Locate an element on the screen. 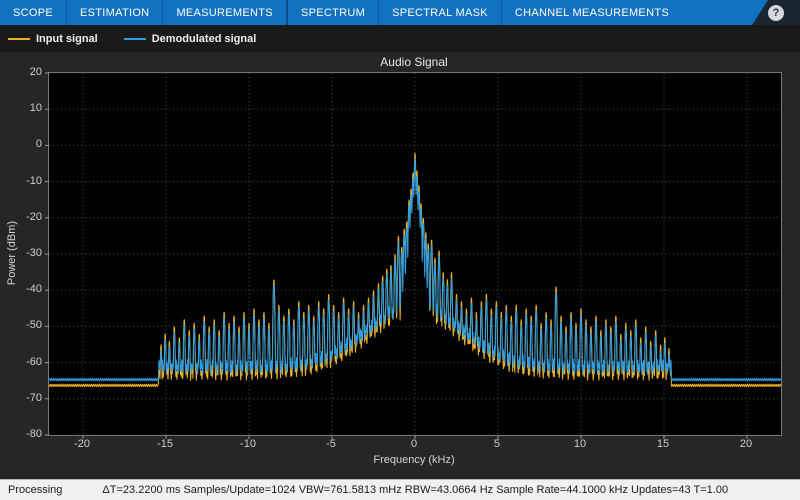  y-tick-label: 0 is located at coordinates (38, 144).